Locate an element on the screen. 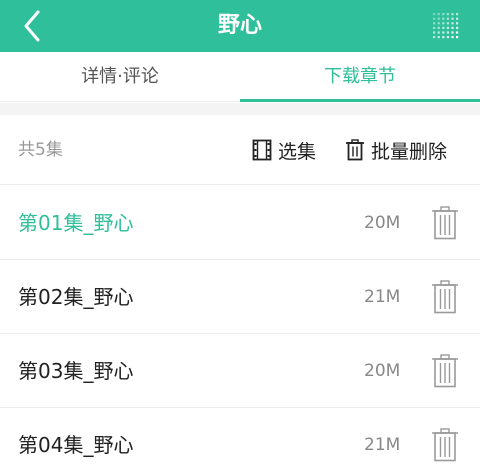 This screenshot has width=480, height=473. select-episodes-button: 选集 is located at coordinates (284, 150).